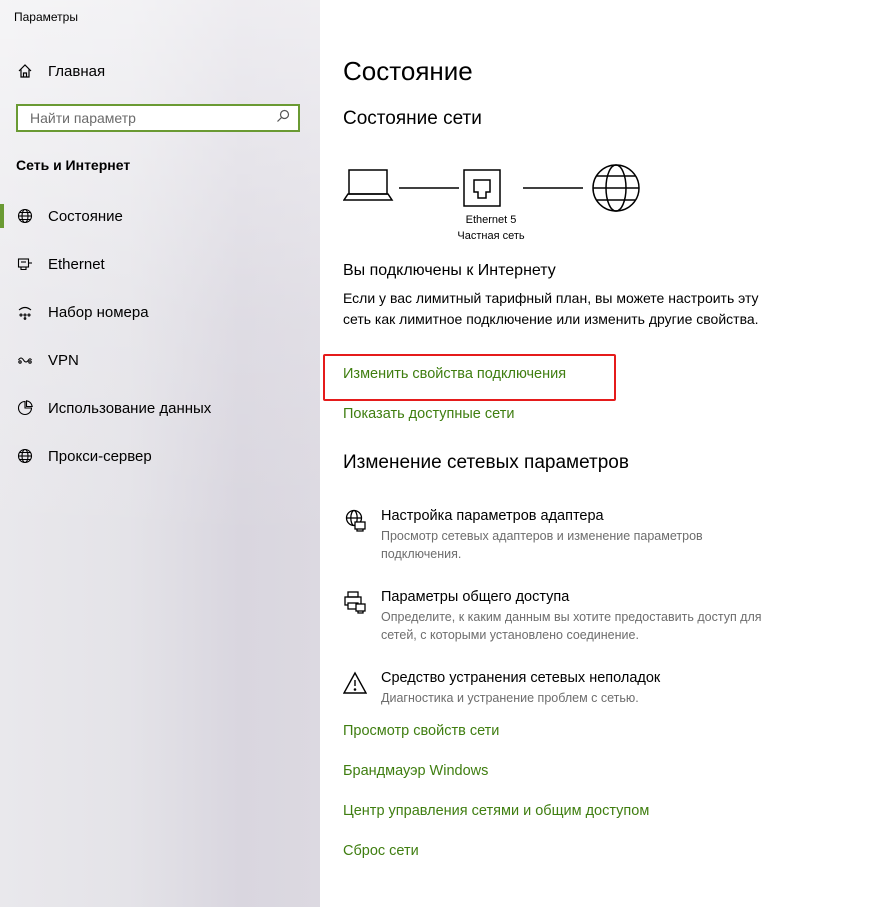 Image resolution: width=876 pixels, height=907 pixels. I want to click on warning-icon, so click(355, 683).